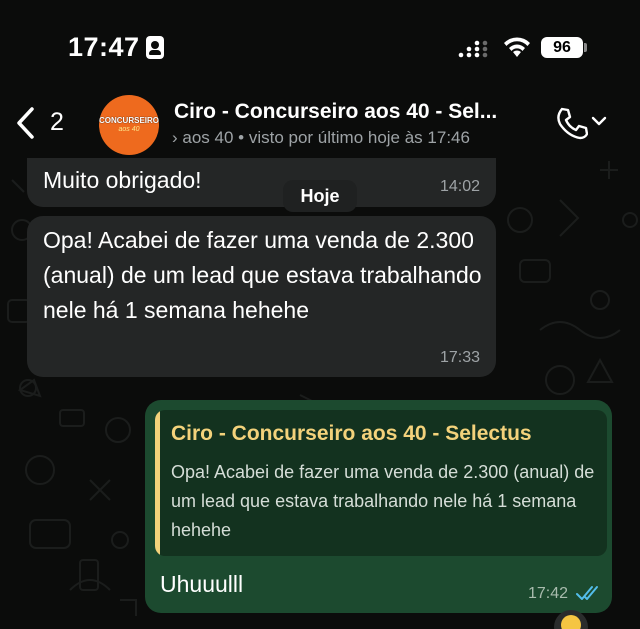 The width and height of the screenshot is (640, 629). What do you see at coordinates (571, 622) in the screenshot?
I see `emoji-face-icon` at bounding box center [571, 622].